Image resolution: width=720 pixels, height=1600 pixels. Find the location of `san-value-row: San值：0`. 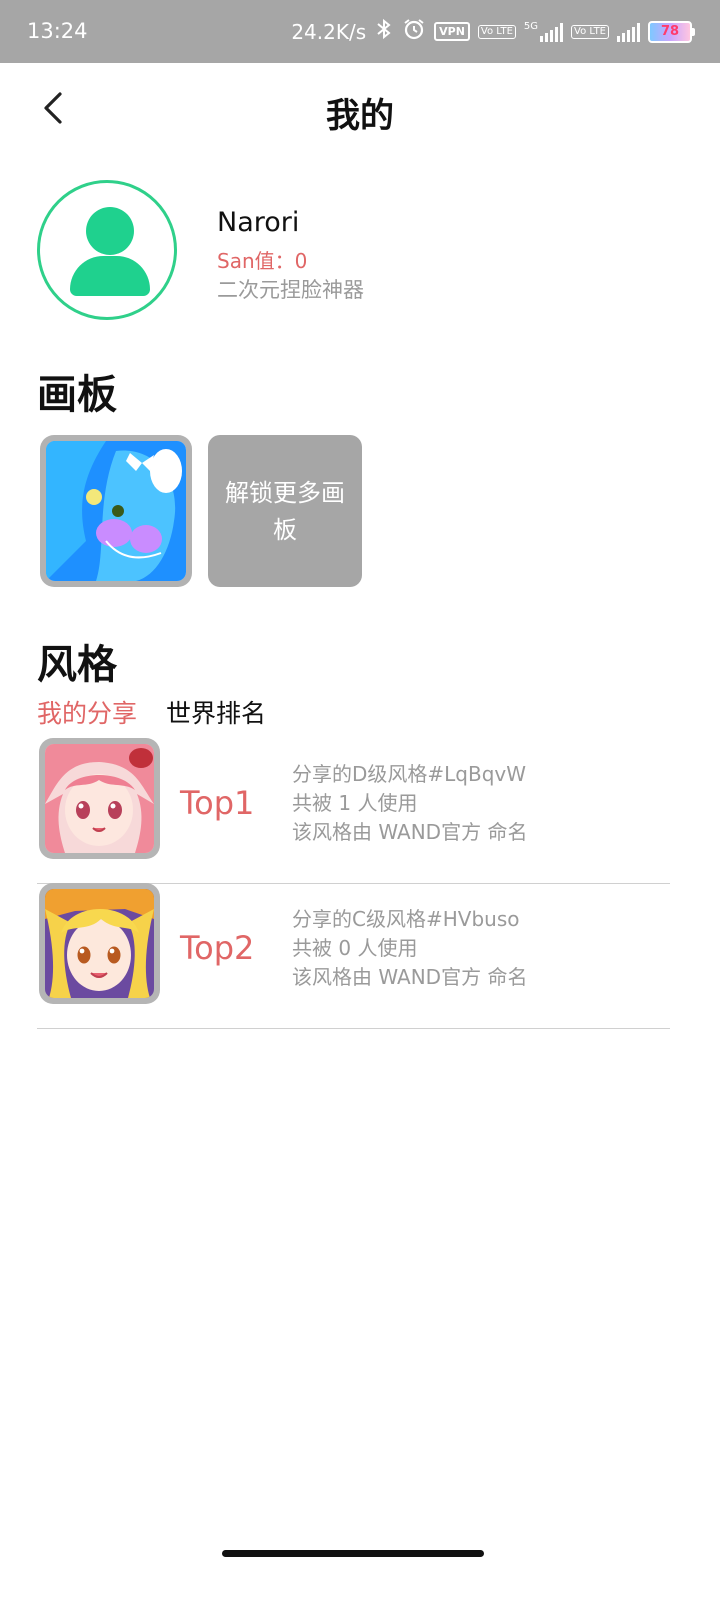

san-value-row: San值：0 is located at coordinates (262, 259).